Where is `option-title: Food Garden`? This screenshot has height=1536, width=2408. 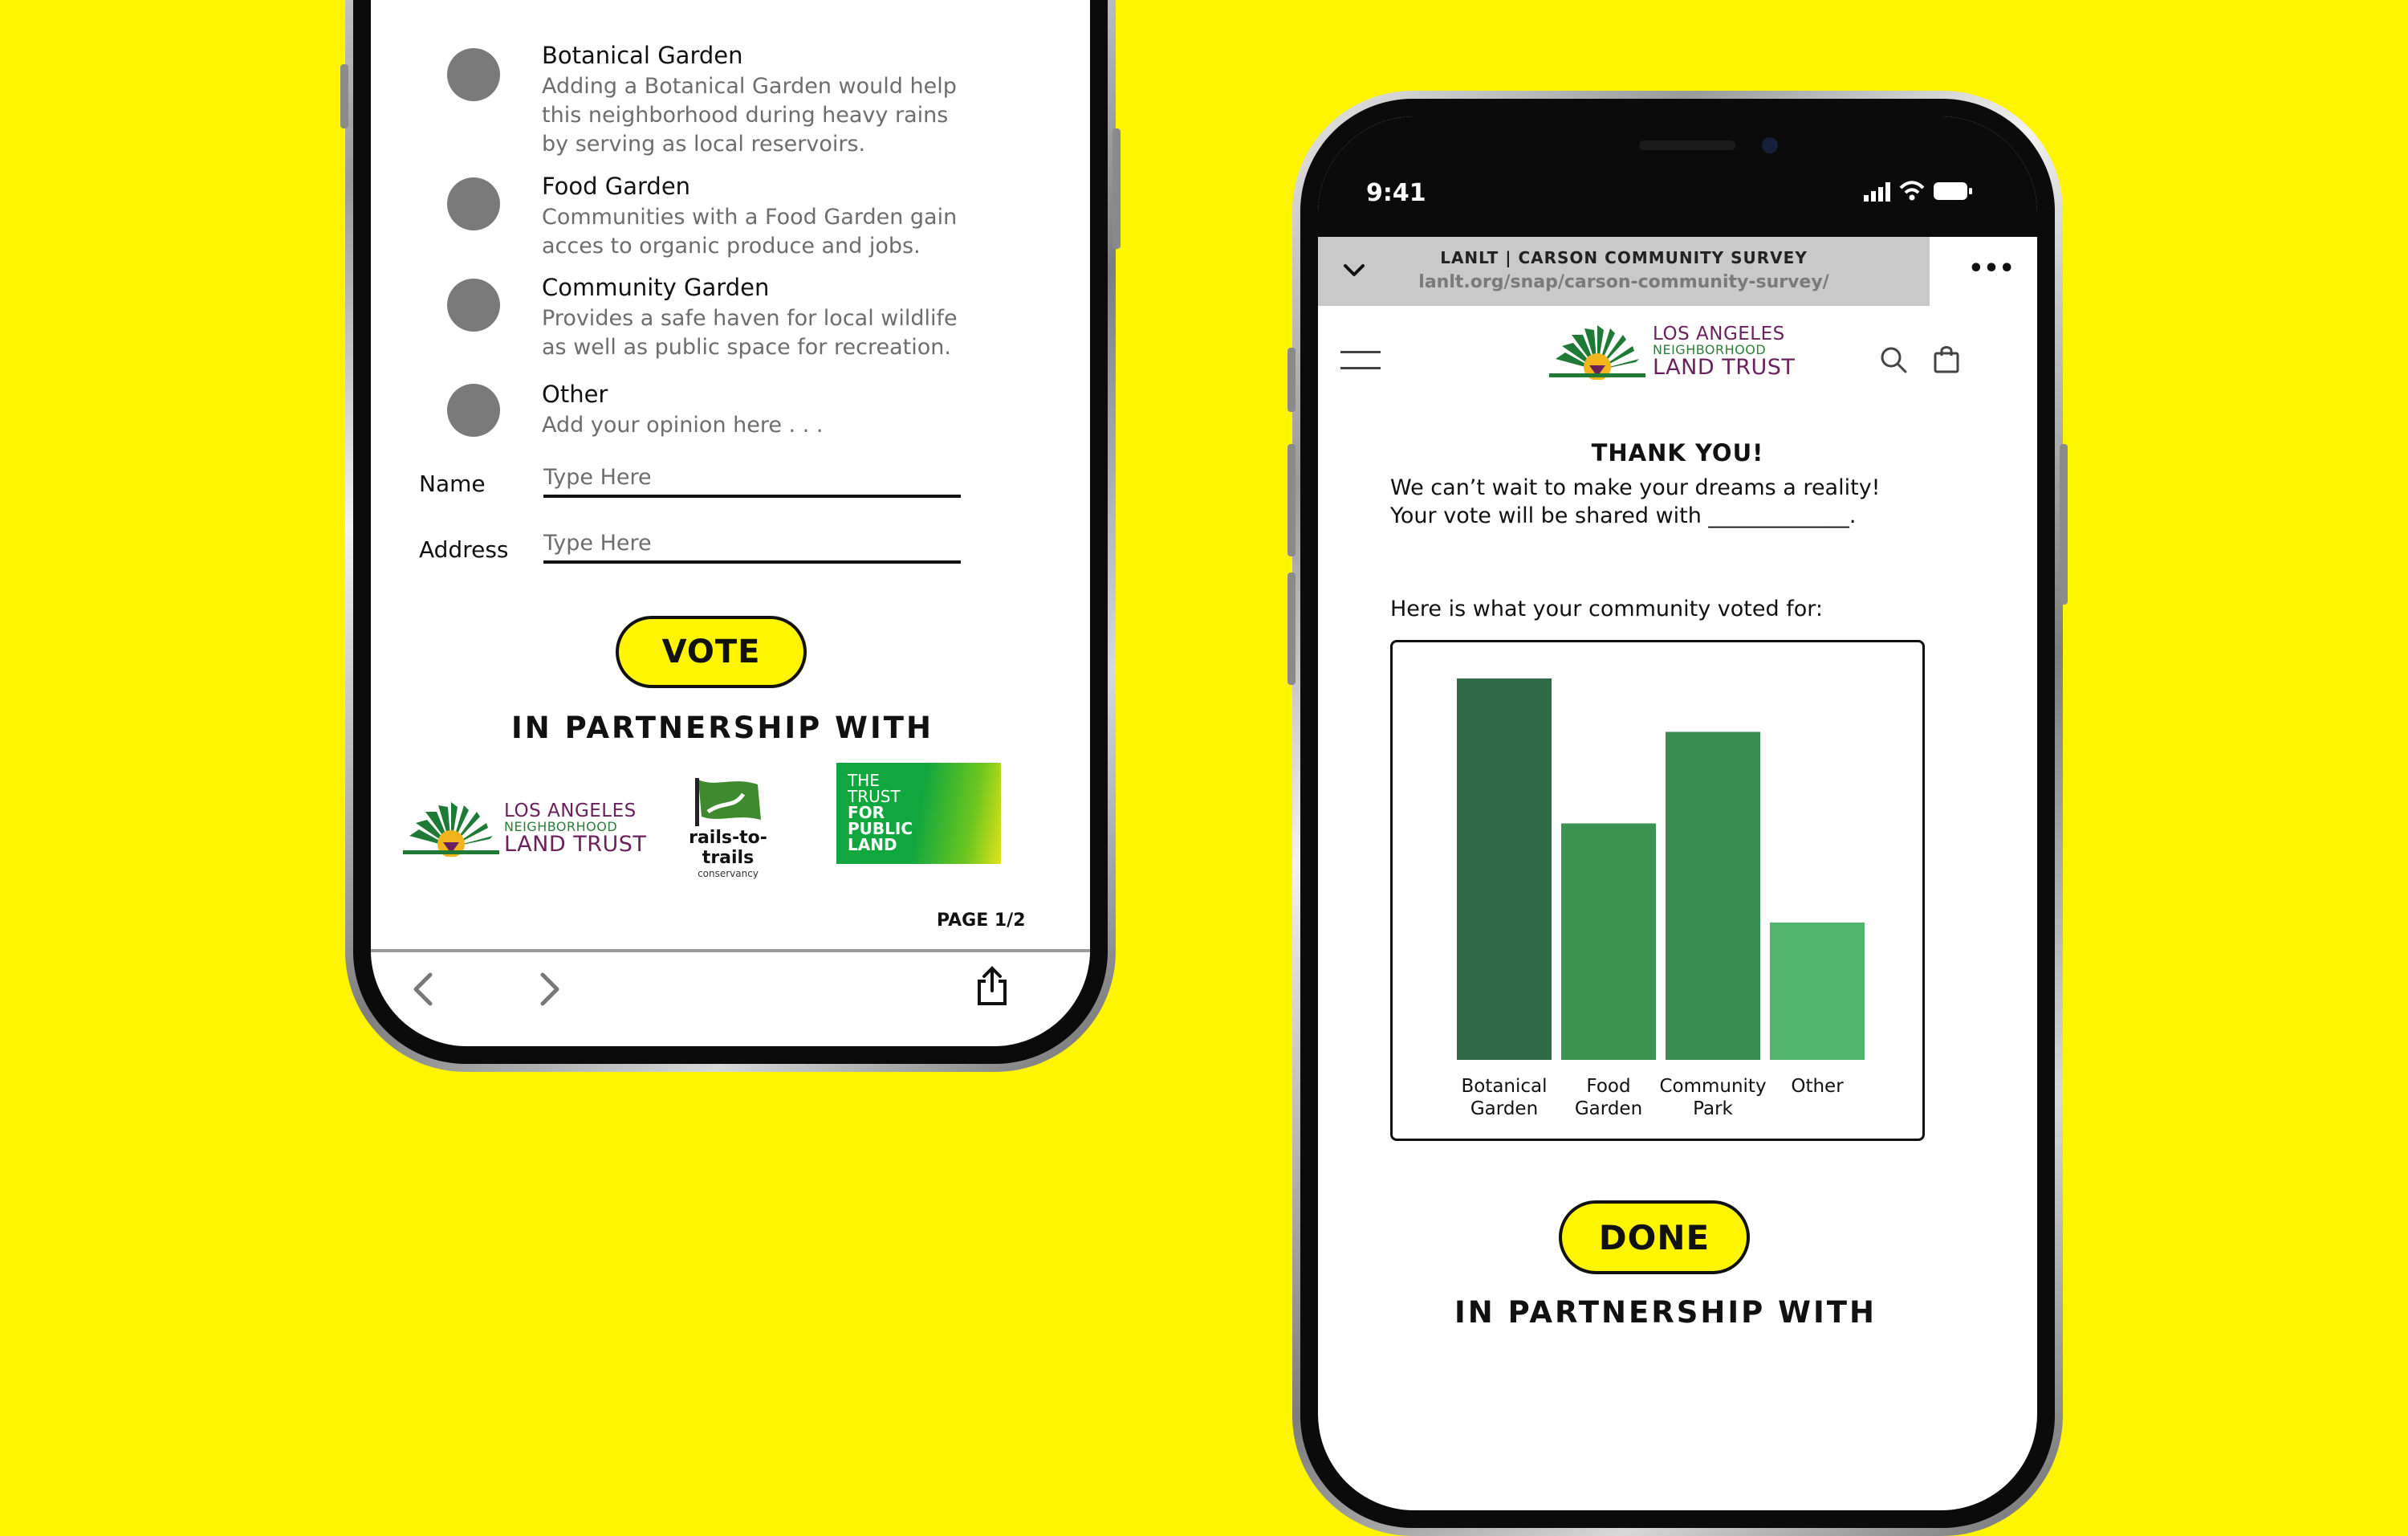 option-title: Food Garden is located at coordinates (616, 186).